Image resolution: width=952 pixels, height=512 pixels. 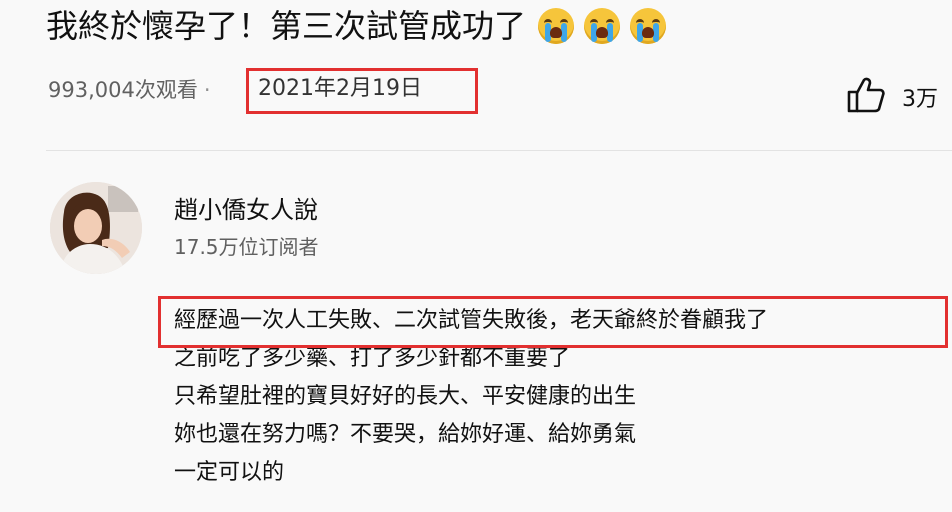 I want to click on description-line: 只希望肚裡的寶貝好好的長大、平安健康的出生, so click(x=405, y=396).